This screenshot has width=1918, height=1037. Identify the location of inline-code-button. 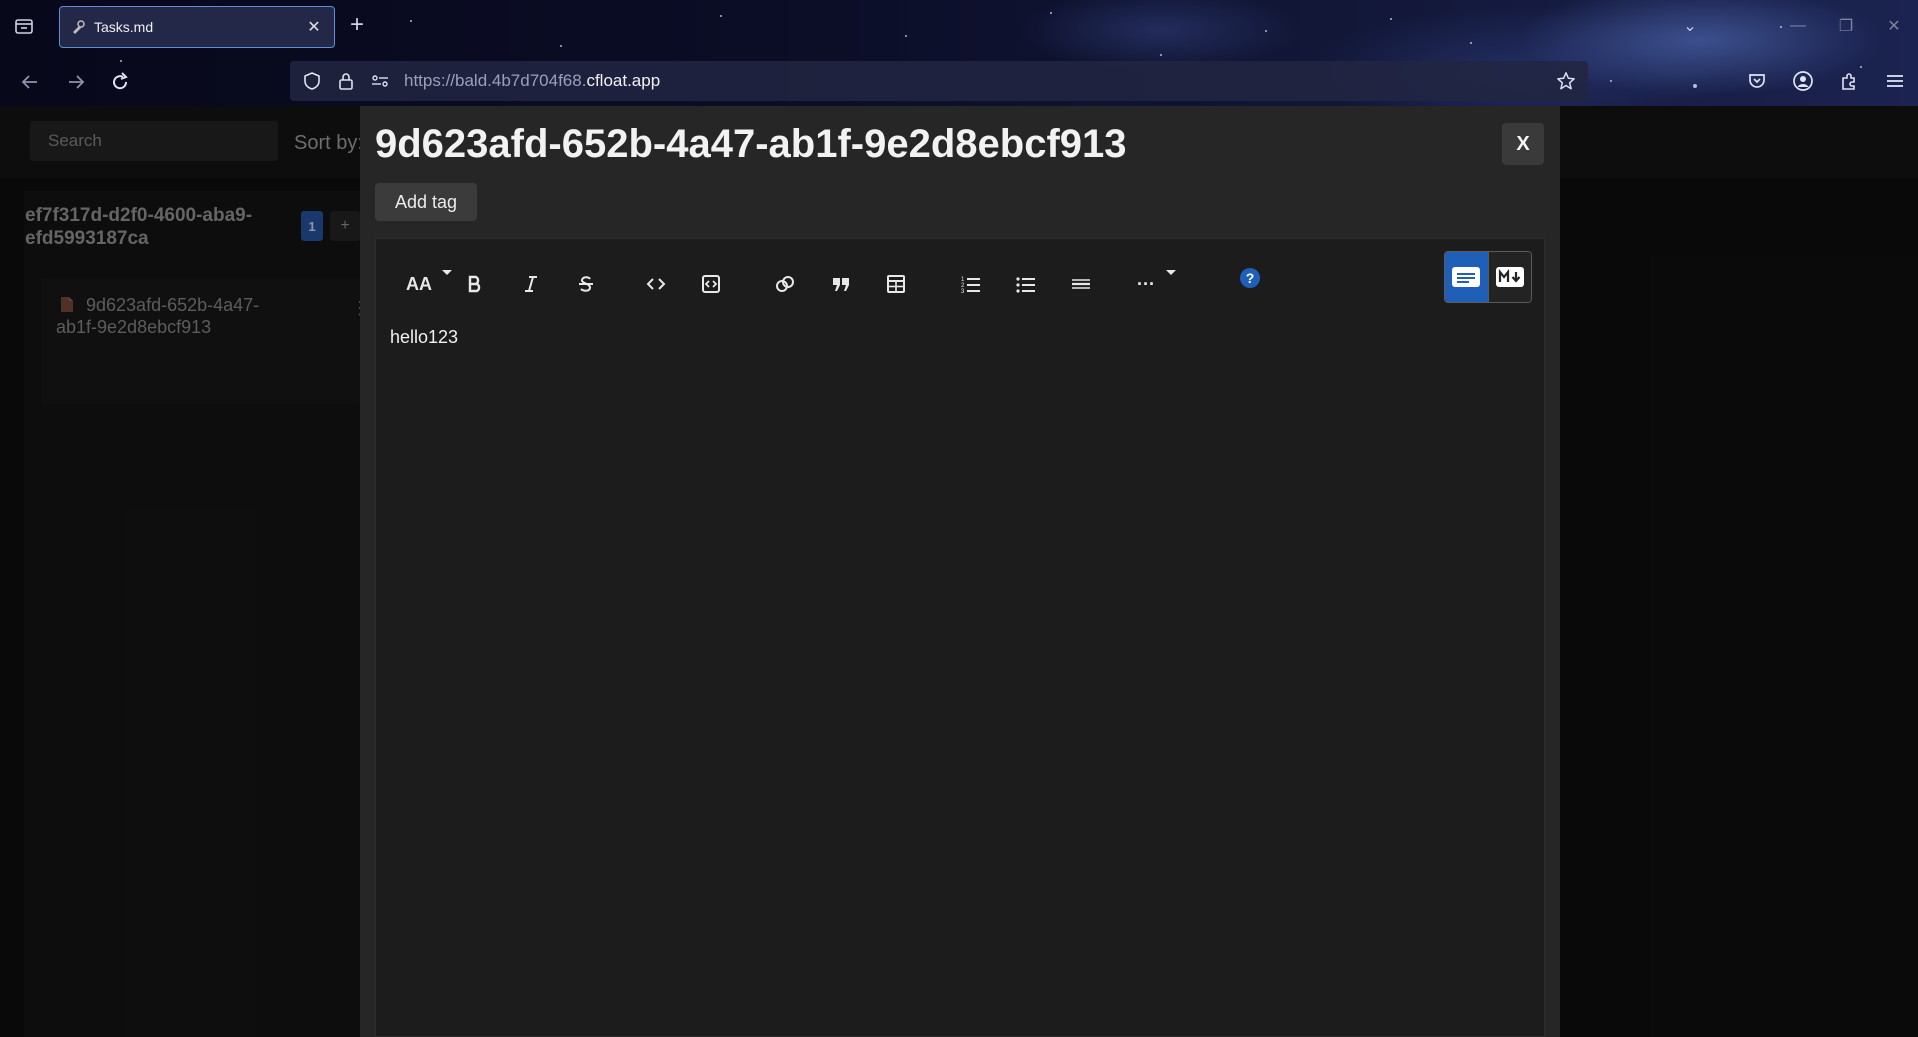
(656, 284).